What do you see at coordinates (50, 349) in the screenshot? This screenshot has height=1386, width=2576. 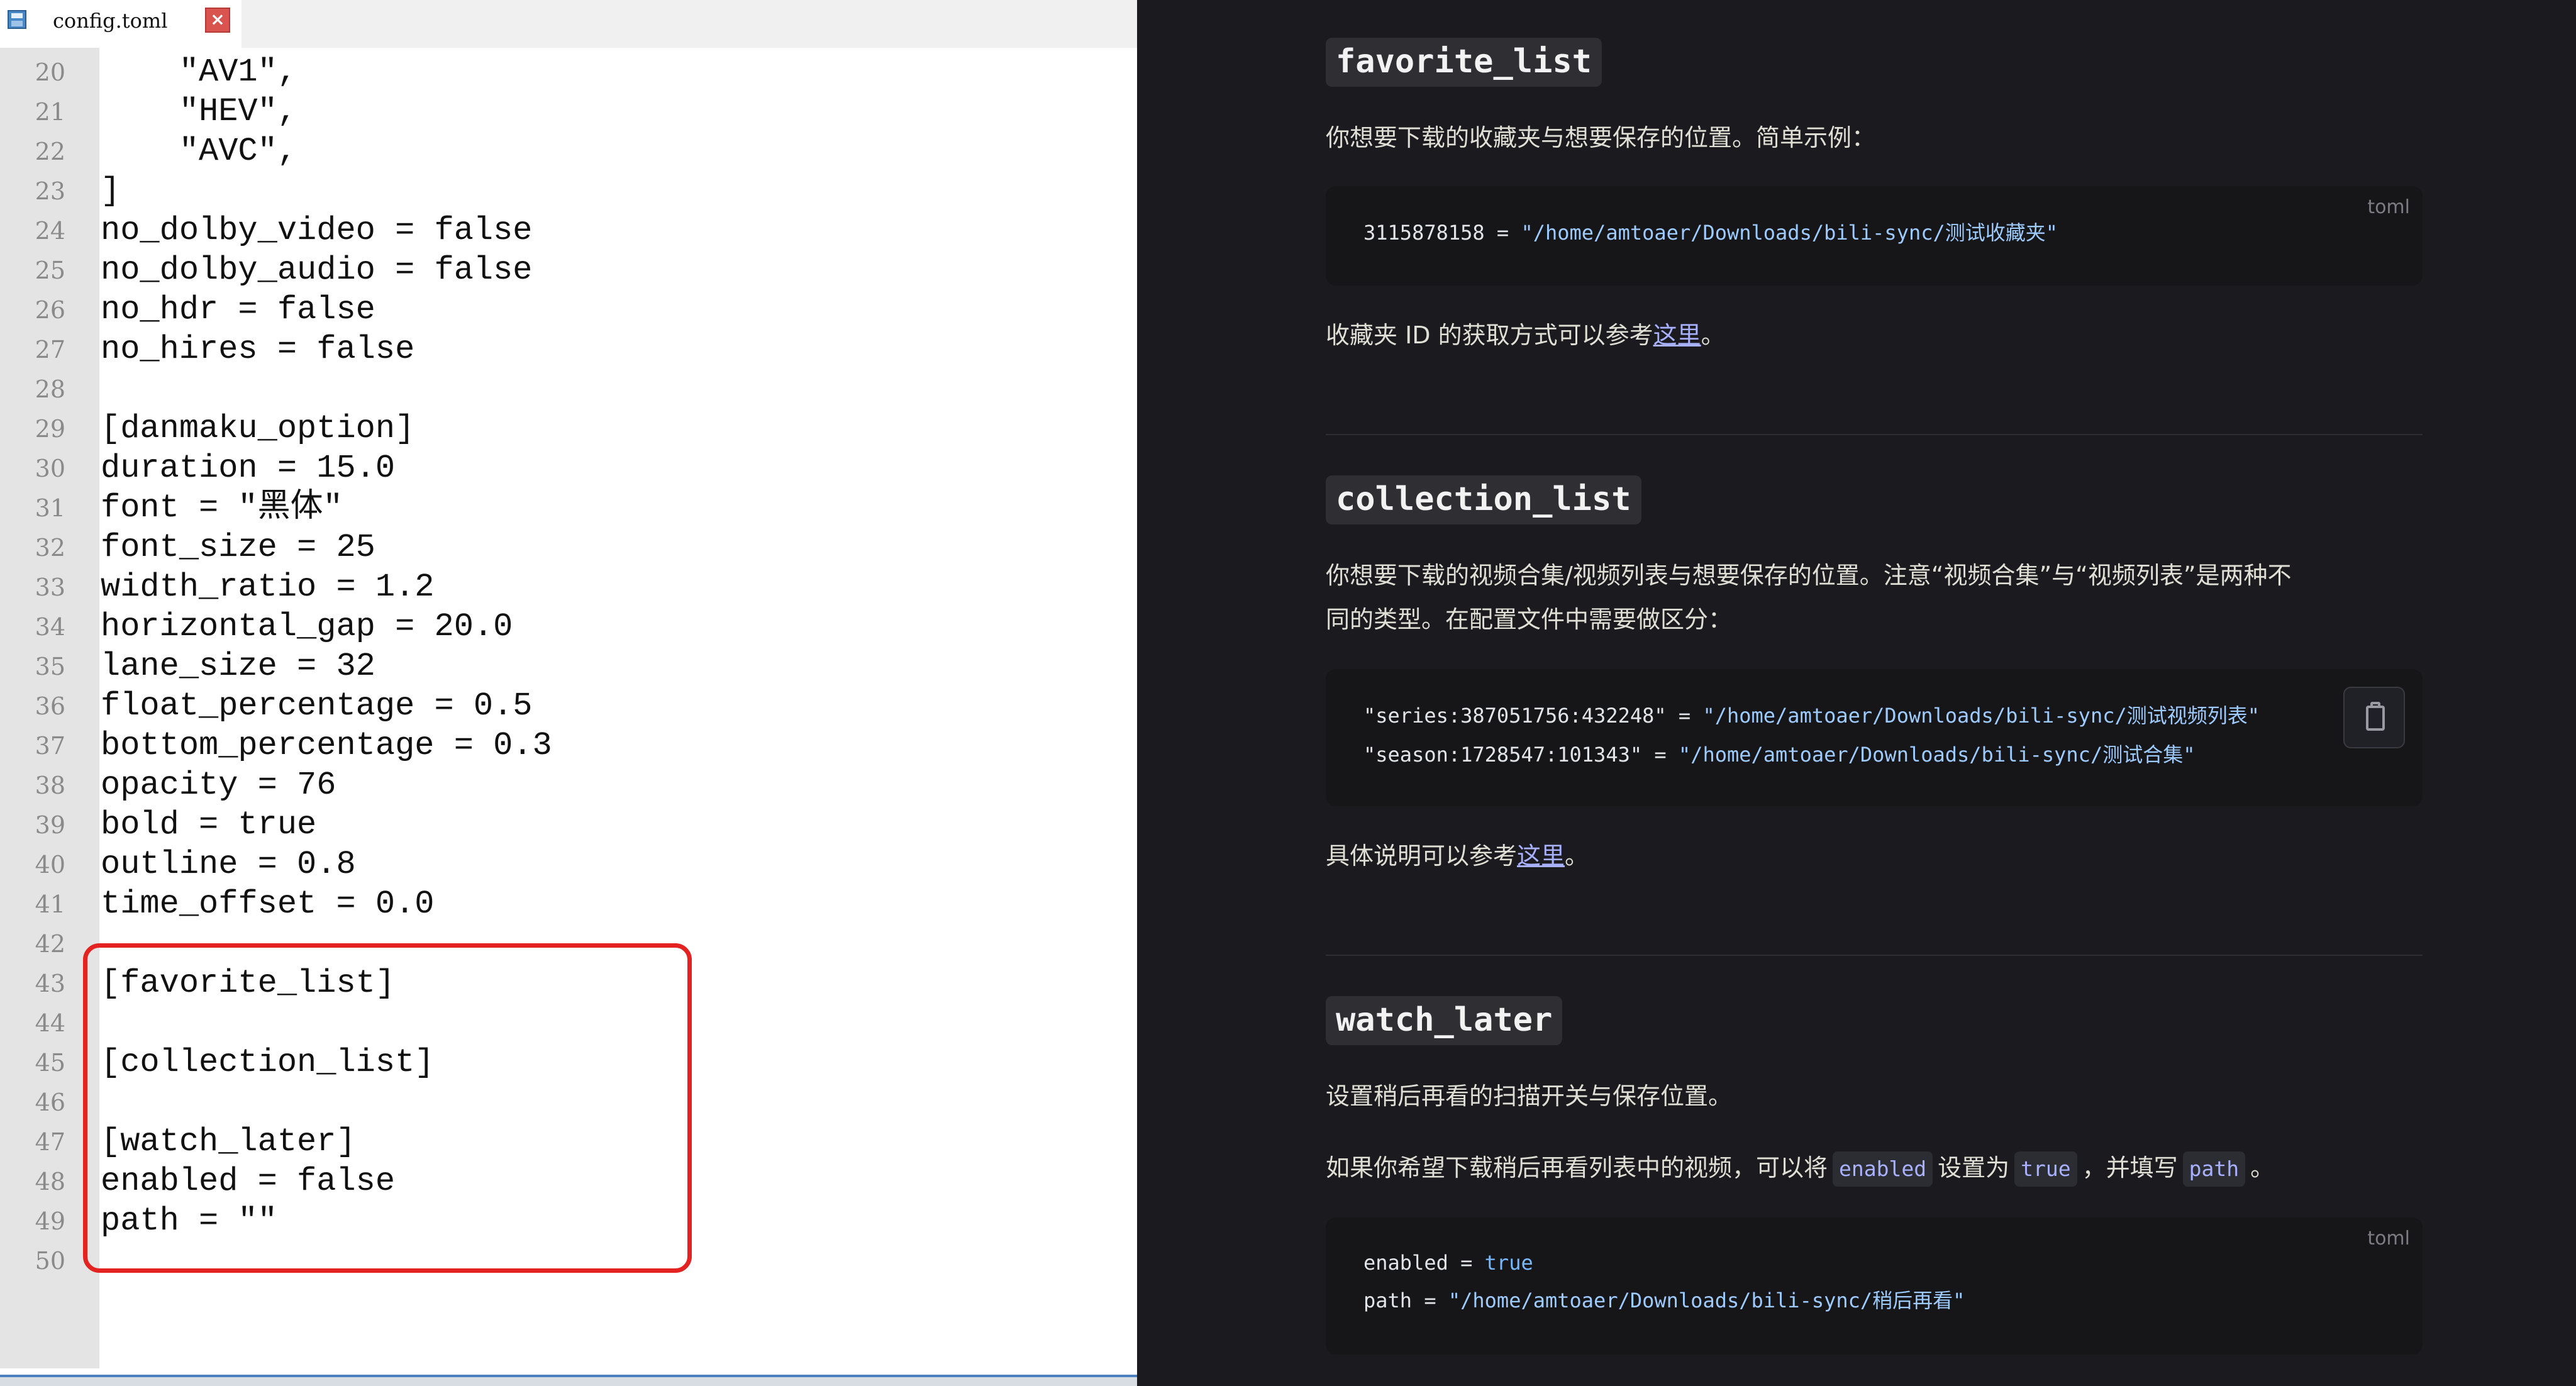 I see `line-number: 27` at bounding box center [50, 349].